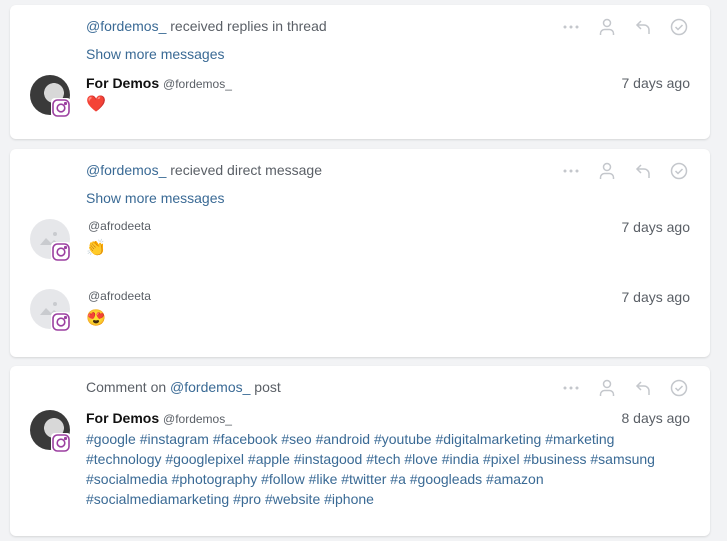 The width and height of the screenshot is (727, 541). I want to click on card-title: Comment on @fordemos_ post, so click(183, 387).